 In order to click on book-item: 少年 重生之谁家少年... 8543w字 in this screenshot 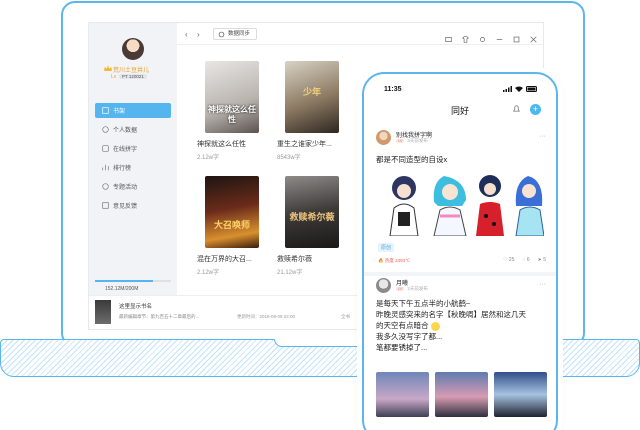, I will do `click(309, 111)`.